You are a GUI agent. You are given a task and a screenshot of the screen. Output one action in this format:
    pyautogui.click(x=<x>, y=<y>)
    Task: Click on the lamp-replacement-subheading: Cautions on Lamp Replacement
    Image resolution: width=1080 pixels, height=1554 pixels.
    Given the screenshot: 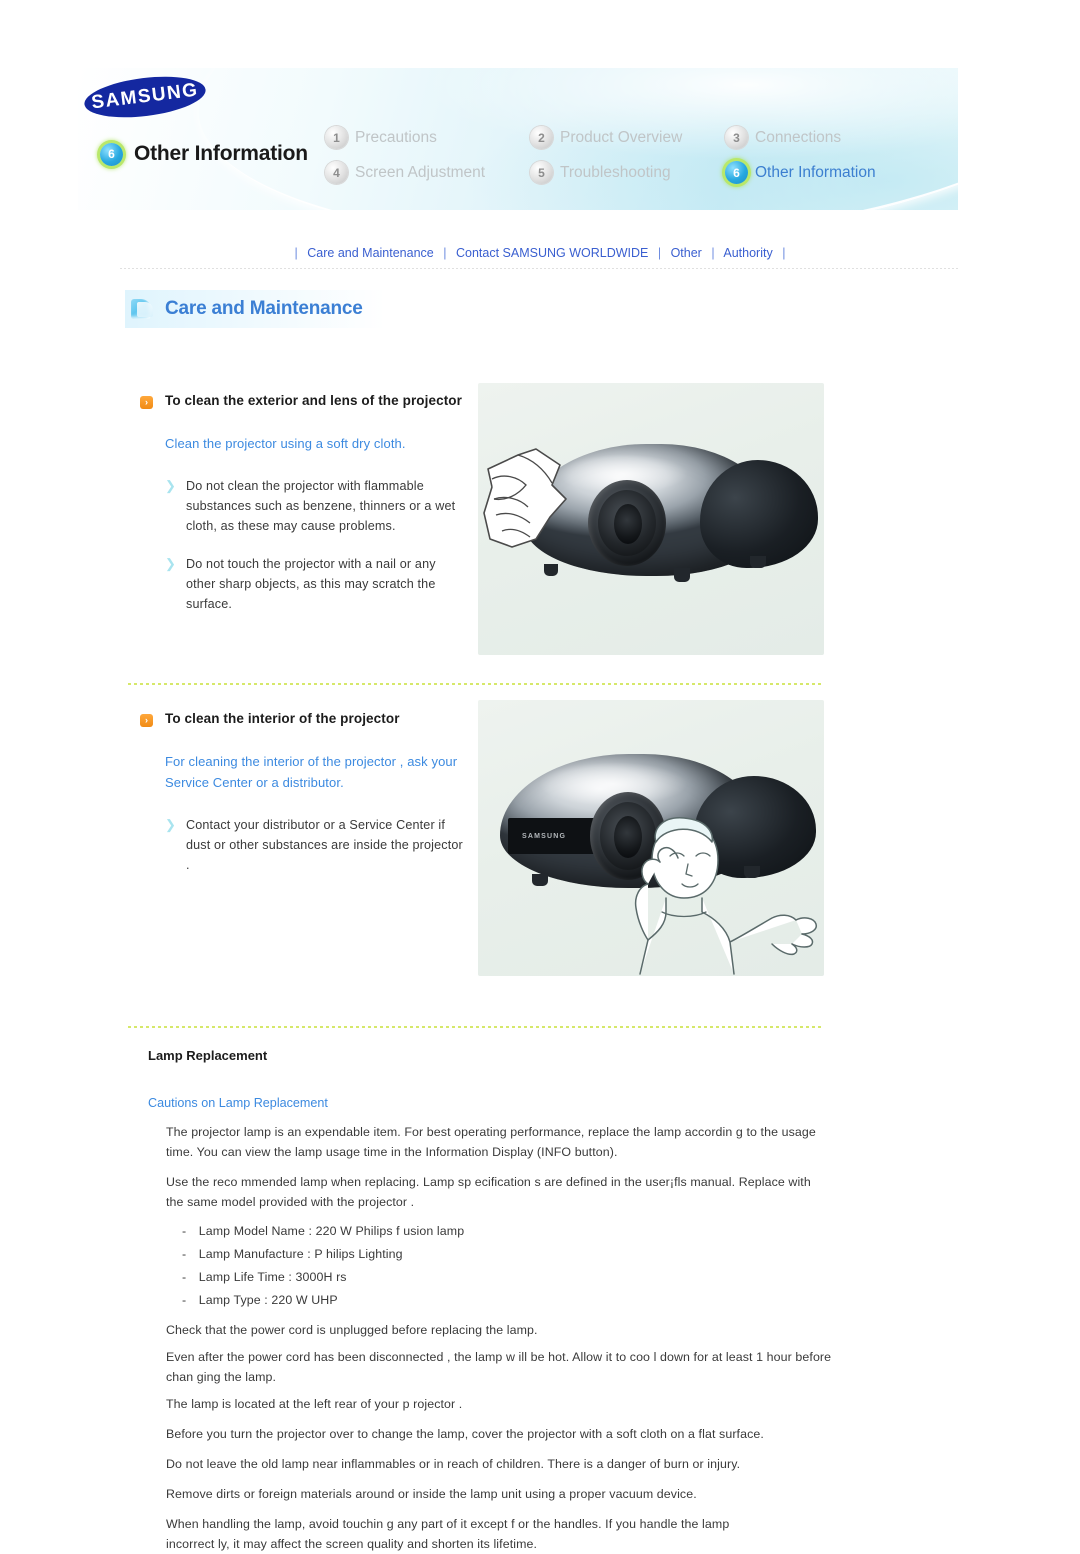 What is the action you would take?
    pyautogui.click(x=238, y=1103)
    